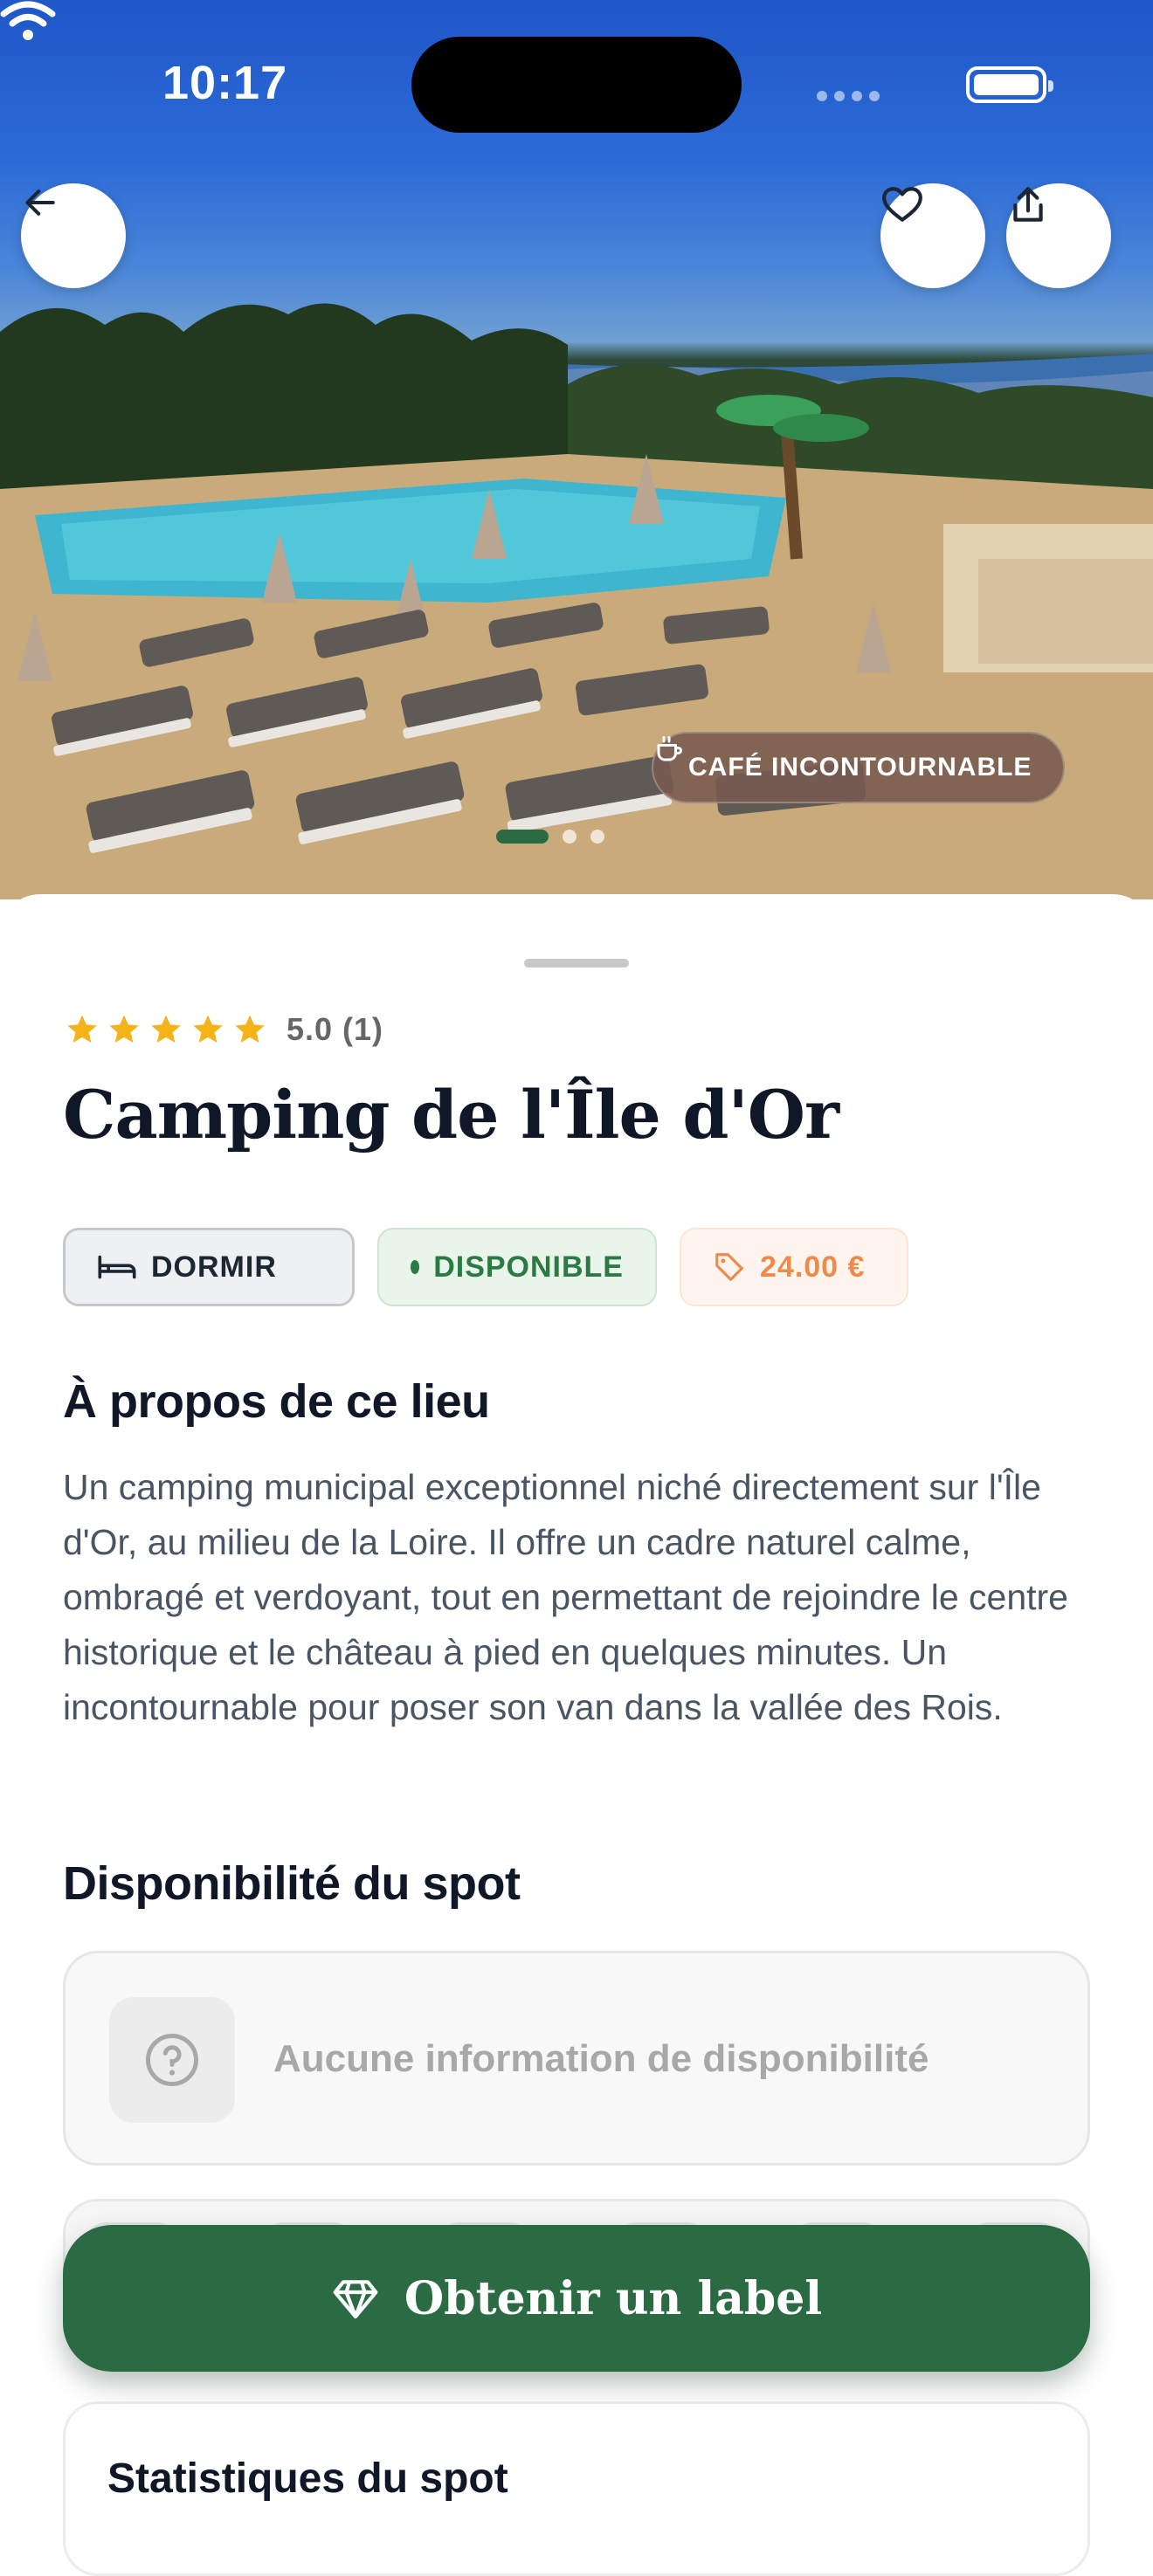 This screenshot has width=1153, height=2576. Describe the element at coordinates (670, 748) in the screenshot. I see `coffee-cup-icon` at that location.